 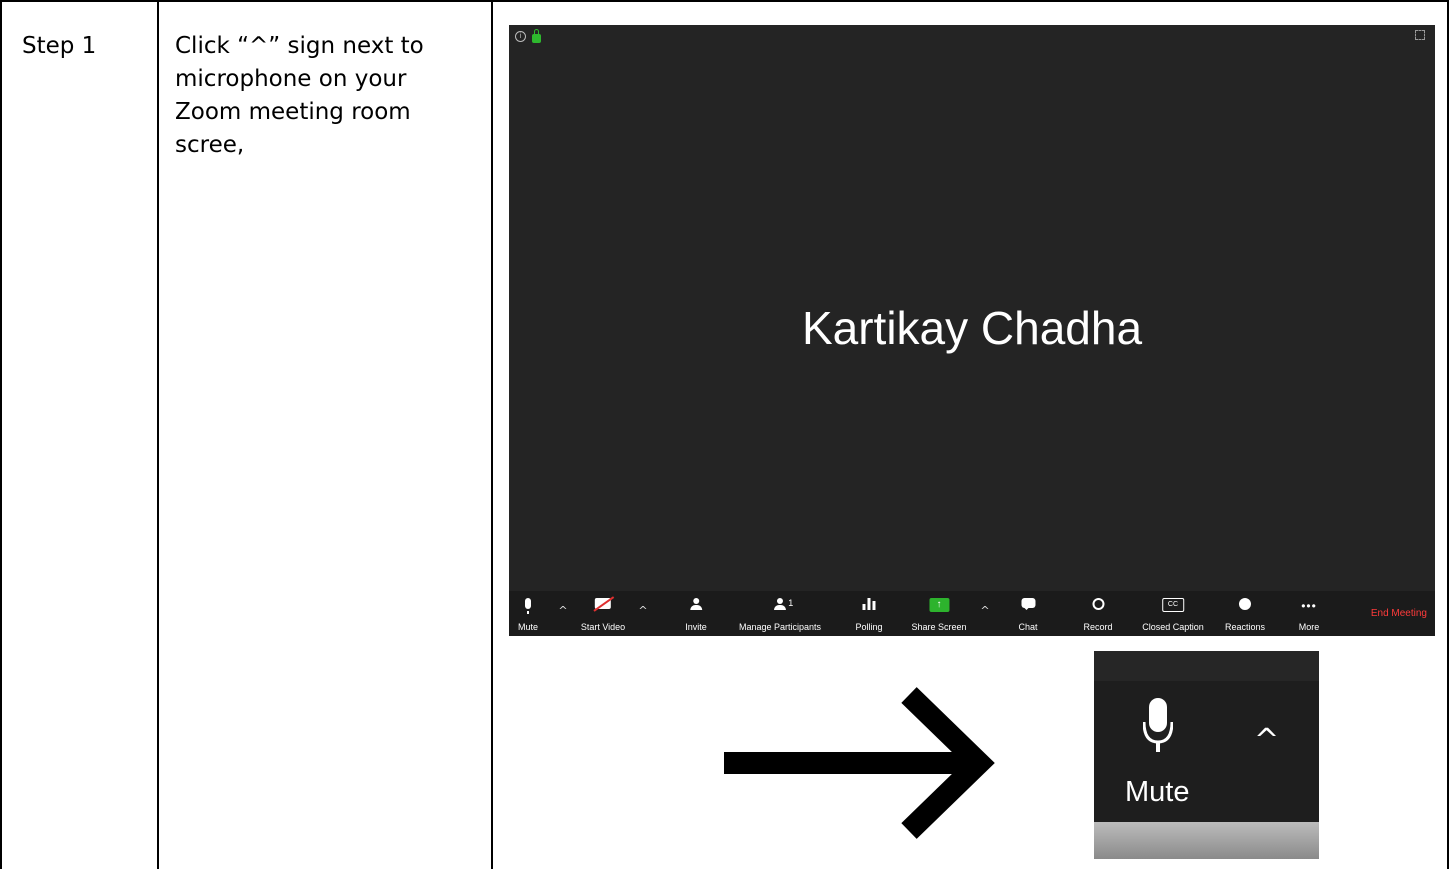 What do you see at coordinates (1245, 604) in the screenshot?
I see `reactions-icon` at bounding box center [1245, 604].